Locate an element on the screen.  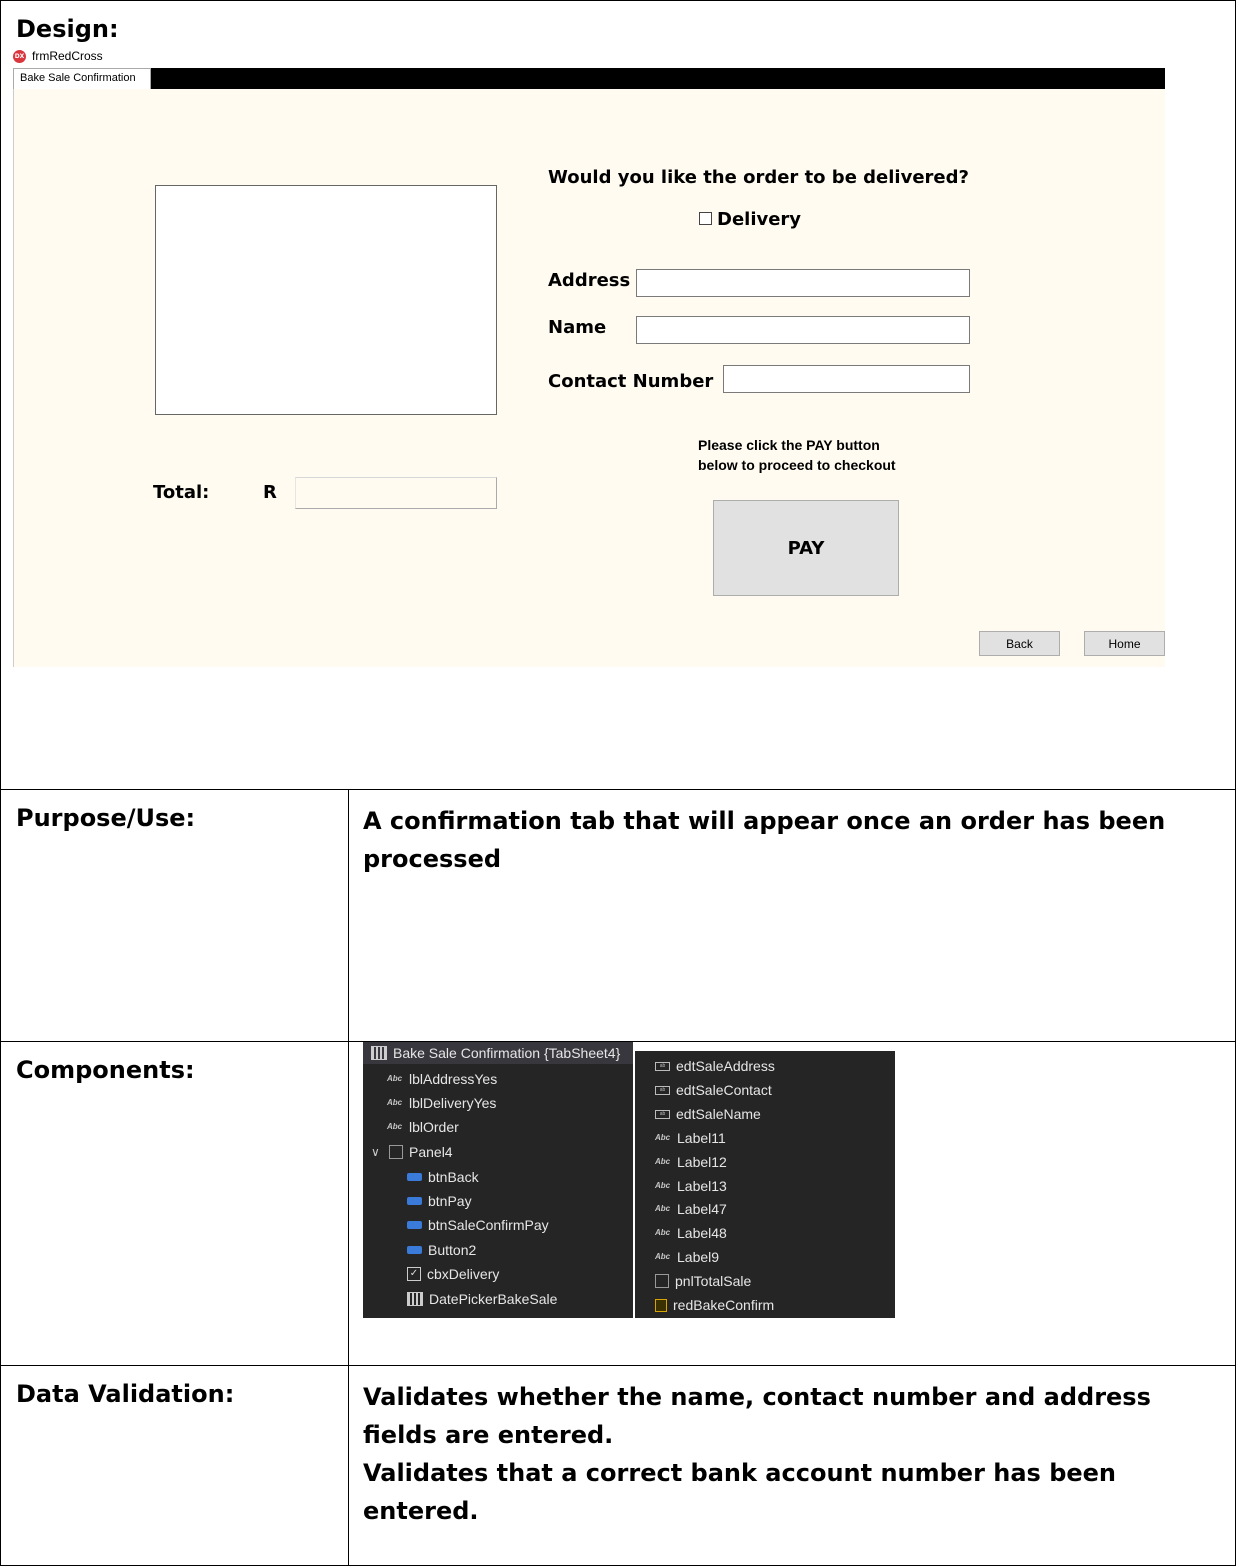
tree-item-label: Label48 is located at coordinates (702, 1233).